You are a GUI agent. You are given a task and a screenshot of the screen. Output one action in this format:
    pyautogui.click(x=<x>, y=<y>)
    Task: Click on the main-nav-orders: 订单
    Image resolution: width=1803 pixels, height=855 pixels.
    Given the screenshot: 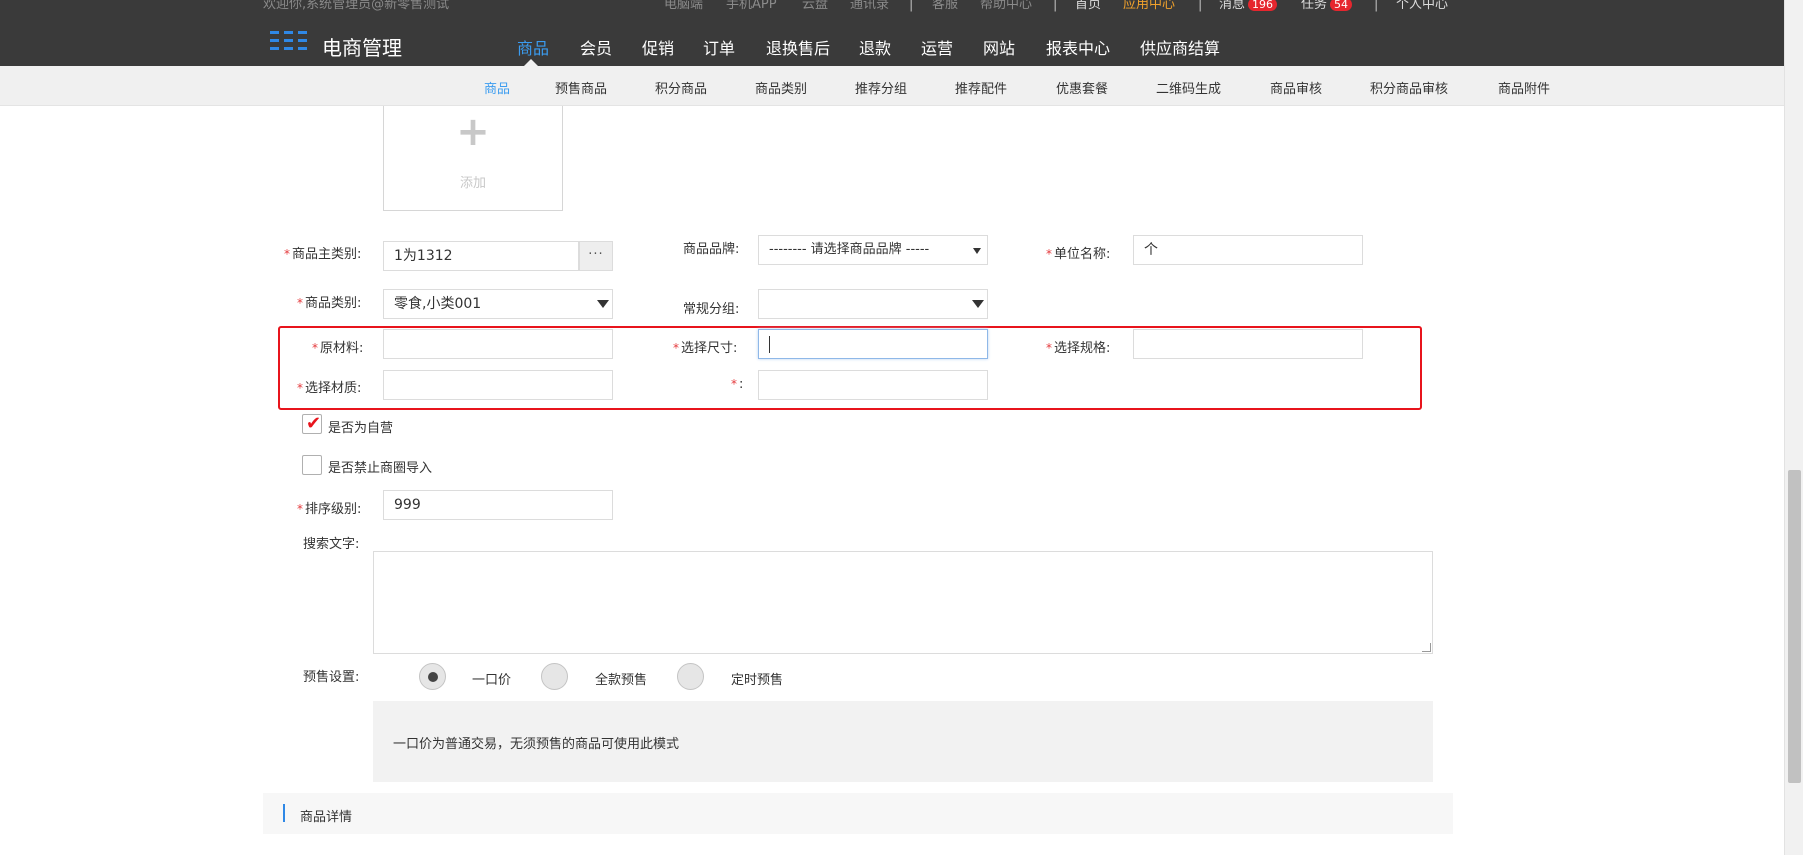 What is the action you would take?
    pyautogui.click(x=719, y=47)
    